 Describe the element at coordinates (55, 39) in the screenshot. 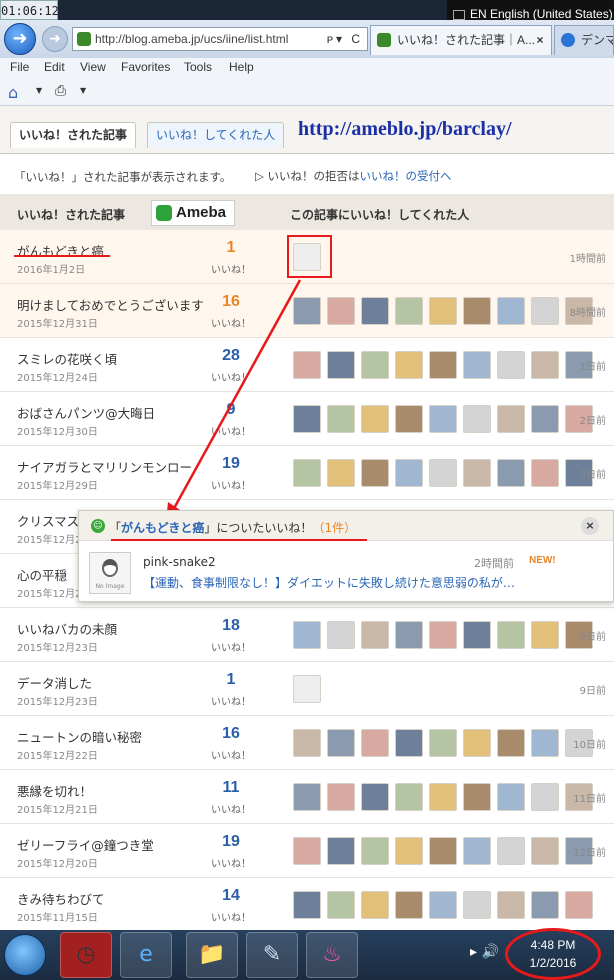

I see `forward-button: ➜` at that location.